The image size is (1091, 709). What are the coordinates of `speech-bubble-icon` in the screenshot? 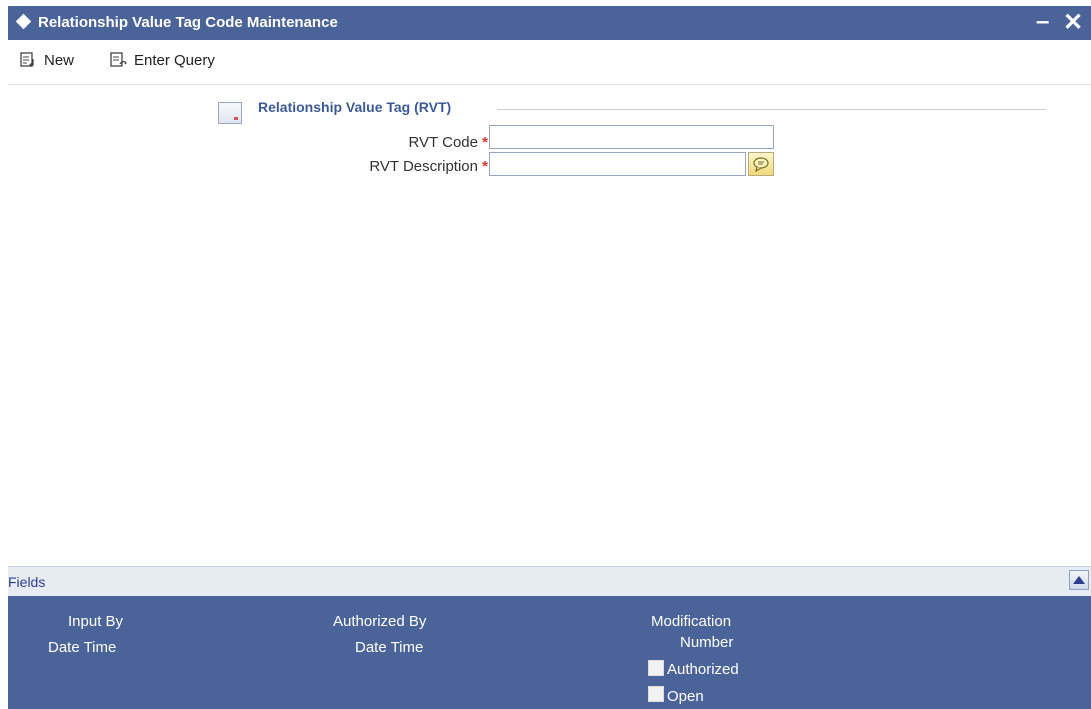 It's located at (761, 164).